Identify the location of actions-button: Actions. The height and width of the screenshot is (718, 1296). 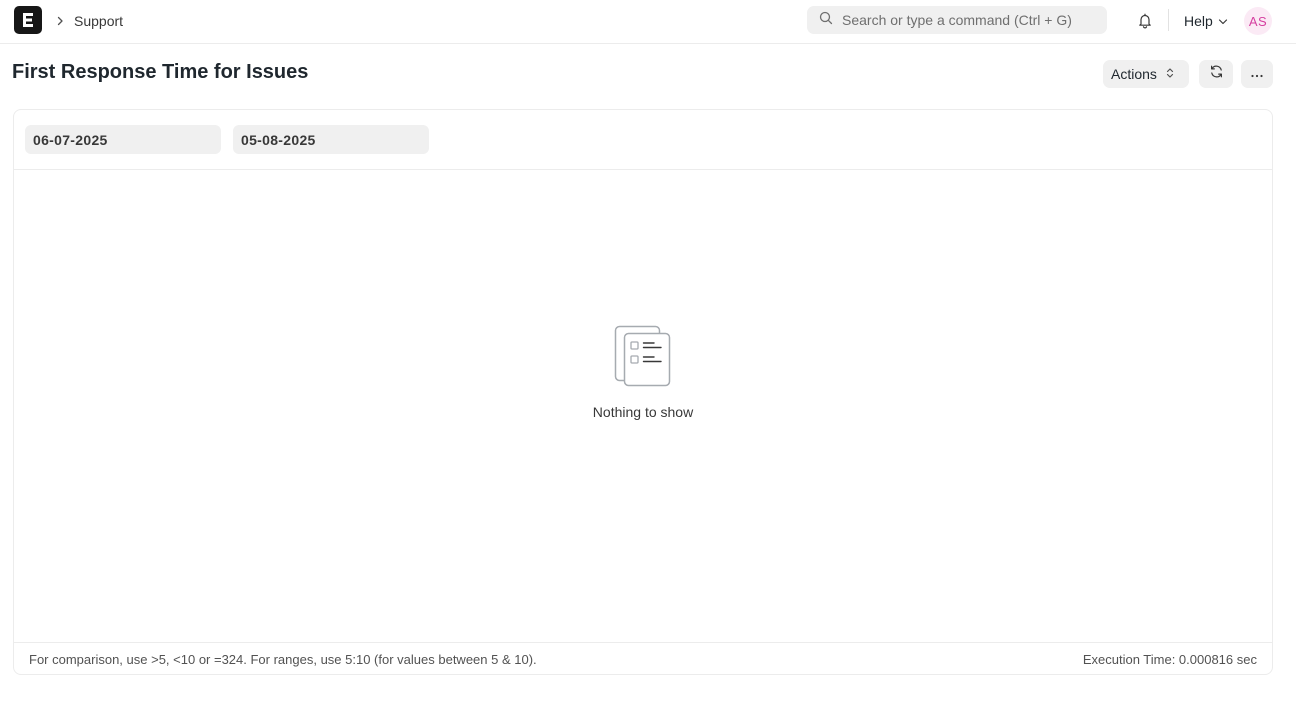
(1146, 74).